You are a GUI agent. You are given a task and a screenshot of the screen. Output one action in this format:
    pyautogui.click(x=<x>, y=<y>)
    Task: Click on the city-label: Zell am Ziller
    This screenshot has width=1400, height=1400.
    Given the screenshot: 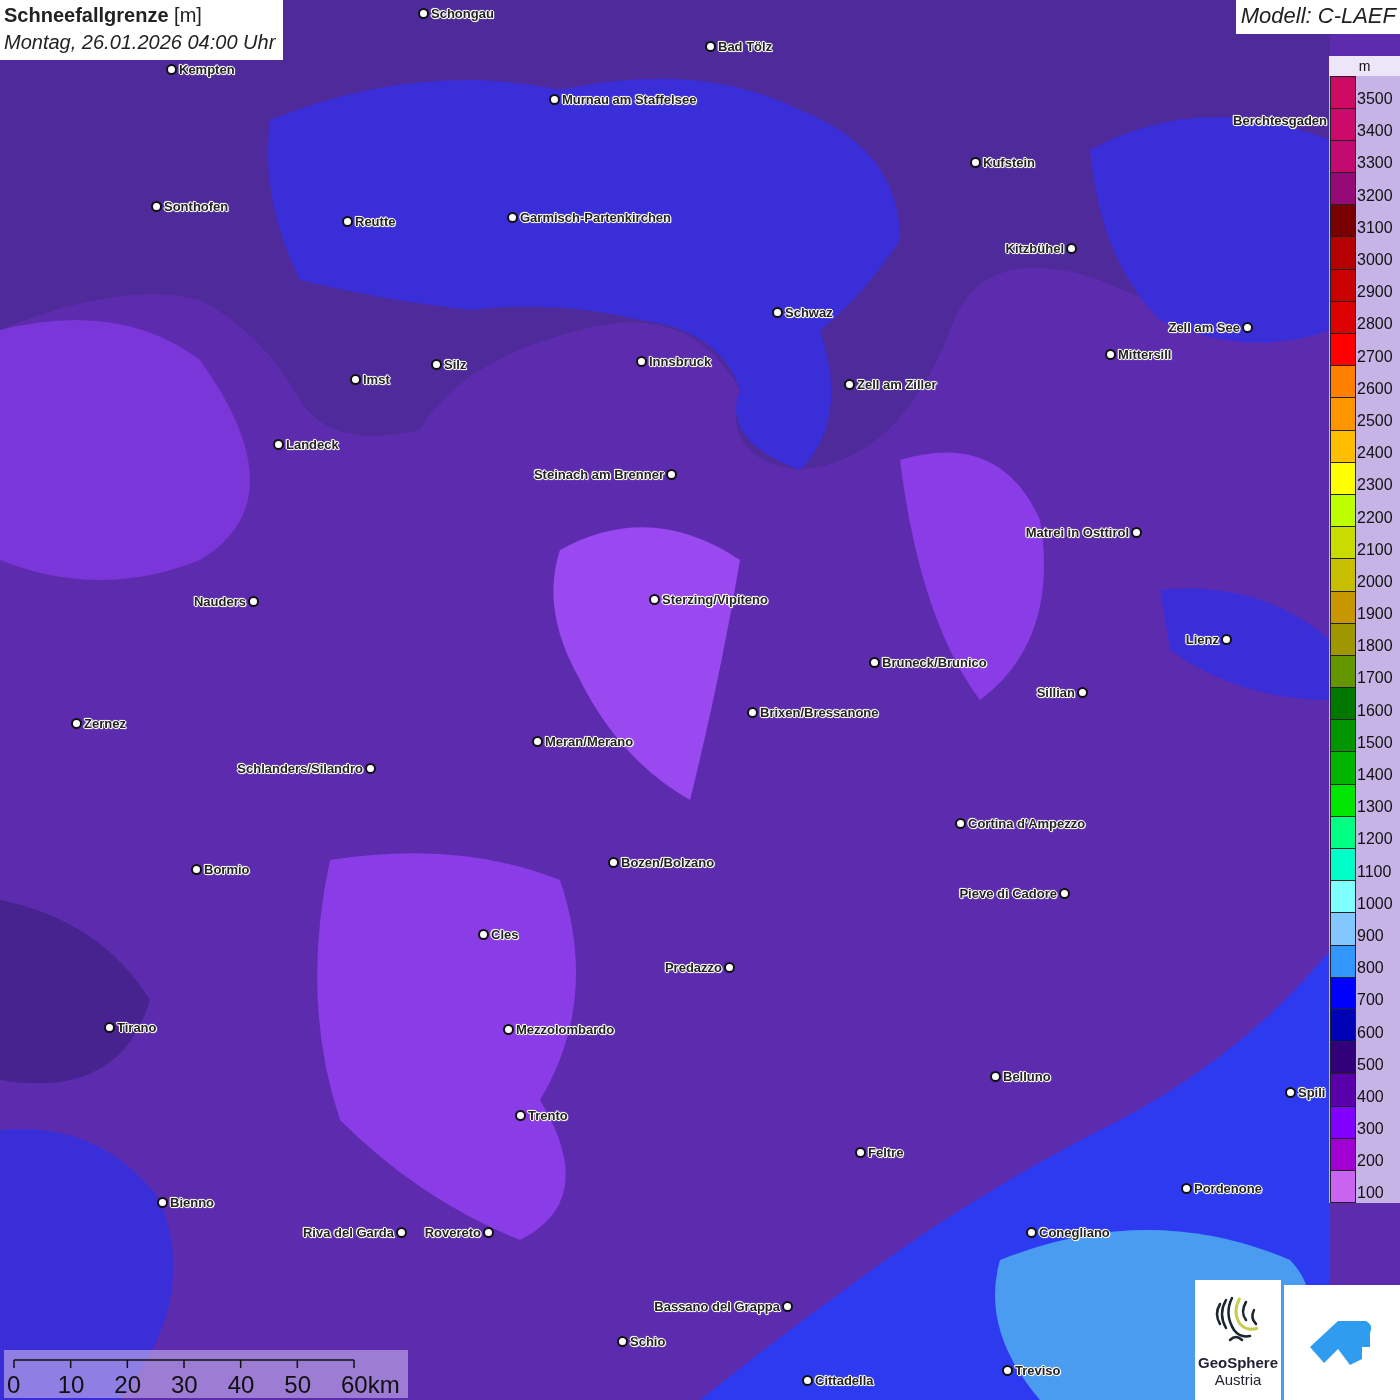 What is the action you would take?
    pyautogui.click(x=897, y=384)
    